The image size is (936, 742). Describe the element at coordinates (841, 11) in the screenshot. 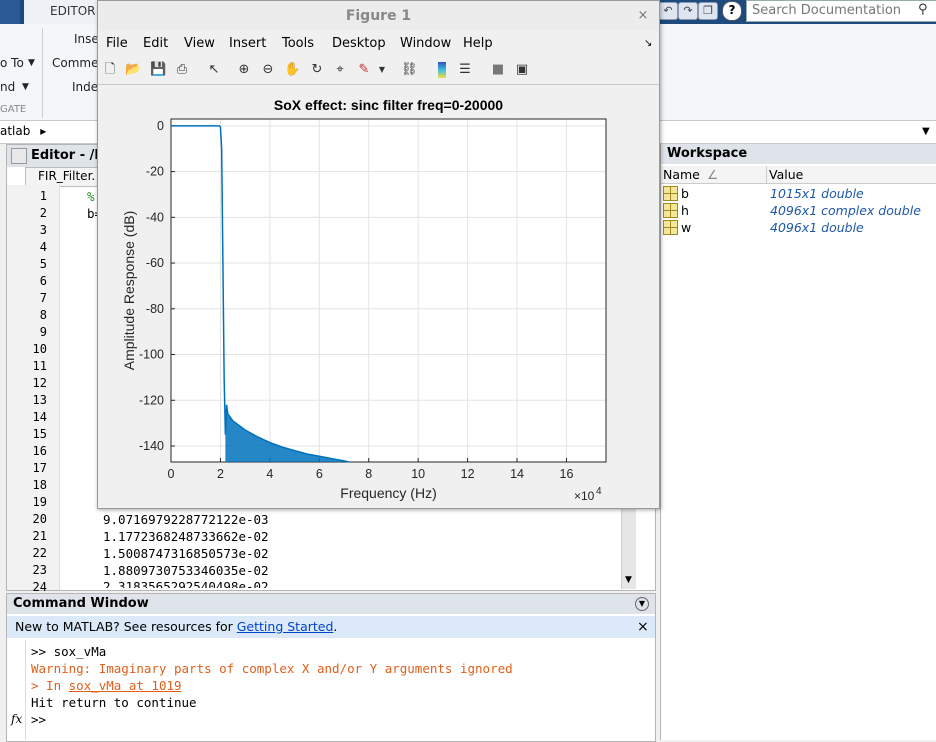

I see `search-documentation-input: Search Documentation` at that location.